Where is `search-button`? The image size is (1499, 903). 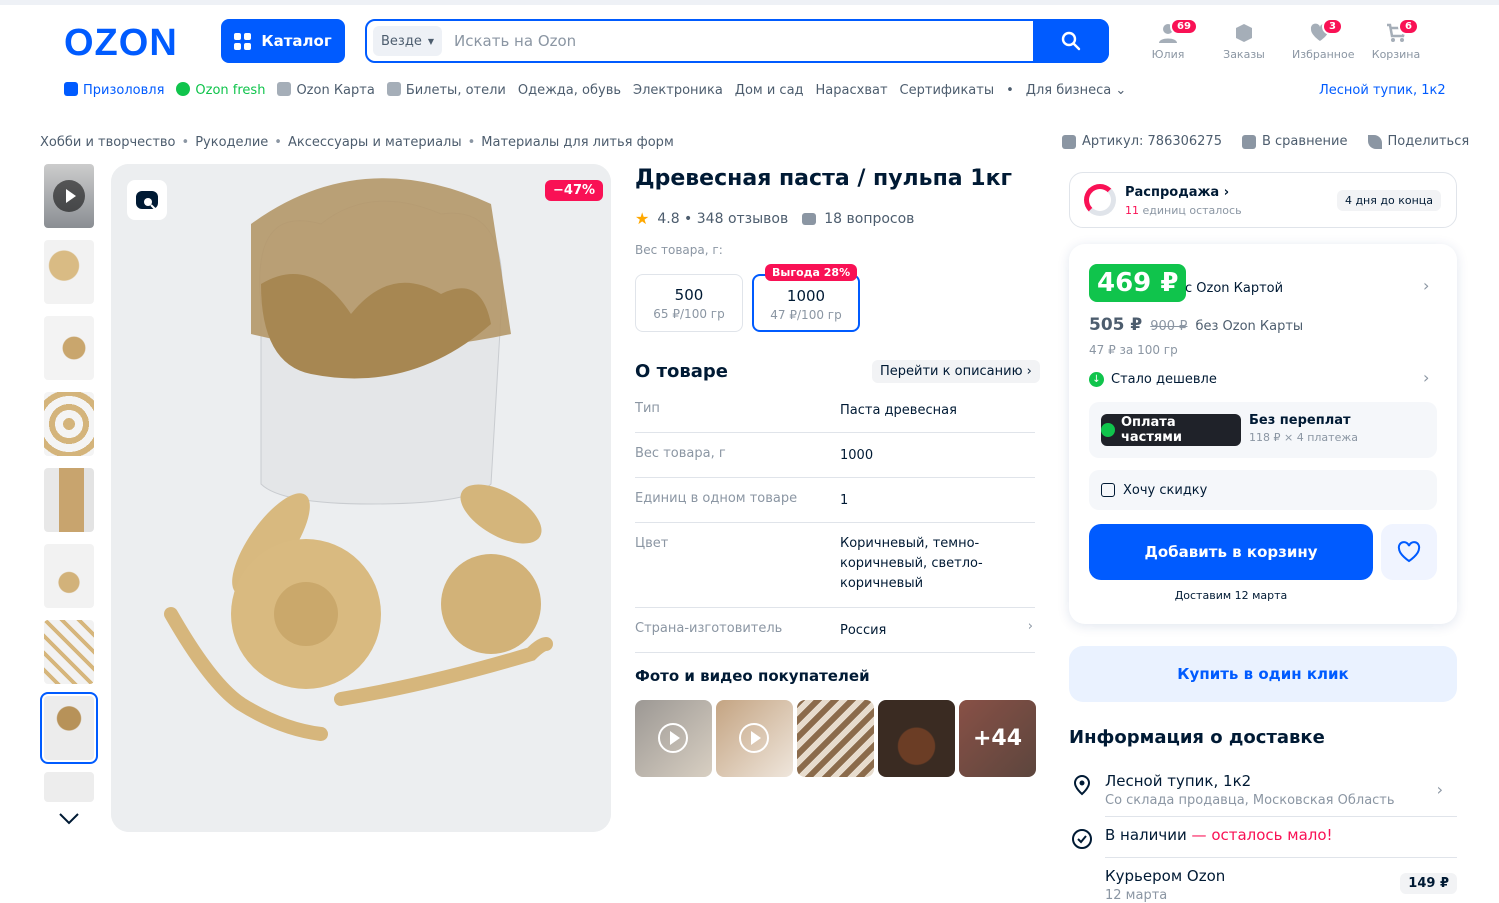 search-button is located at coordinates (1071, 41).